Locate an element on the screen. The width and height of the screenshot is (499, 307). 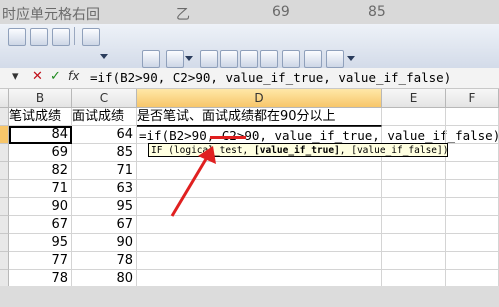
arrow-underline is located at coordinates (228, 137).